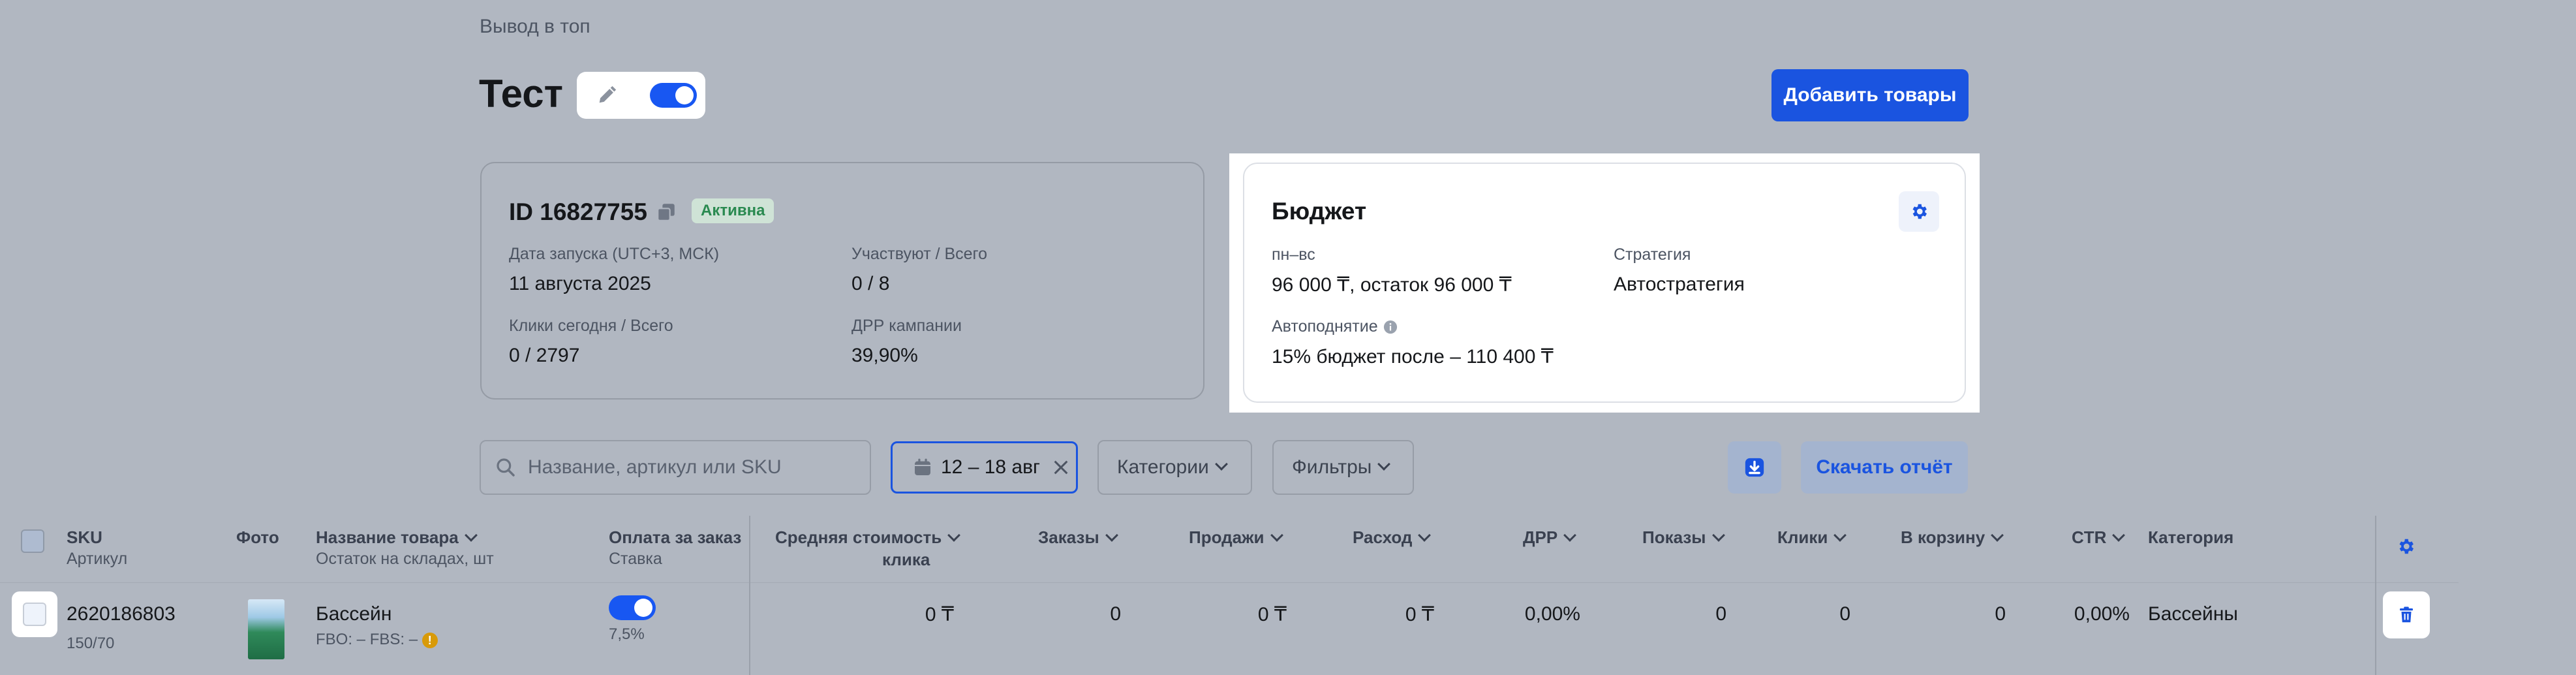  Describe the element at coordinates (673, 95) in the screenshot. I see `campaign-active-toggle` at that location.